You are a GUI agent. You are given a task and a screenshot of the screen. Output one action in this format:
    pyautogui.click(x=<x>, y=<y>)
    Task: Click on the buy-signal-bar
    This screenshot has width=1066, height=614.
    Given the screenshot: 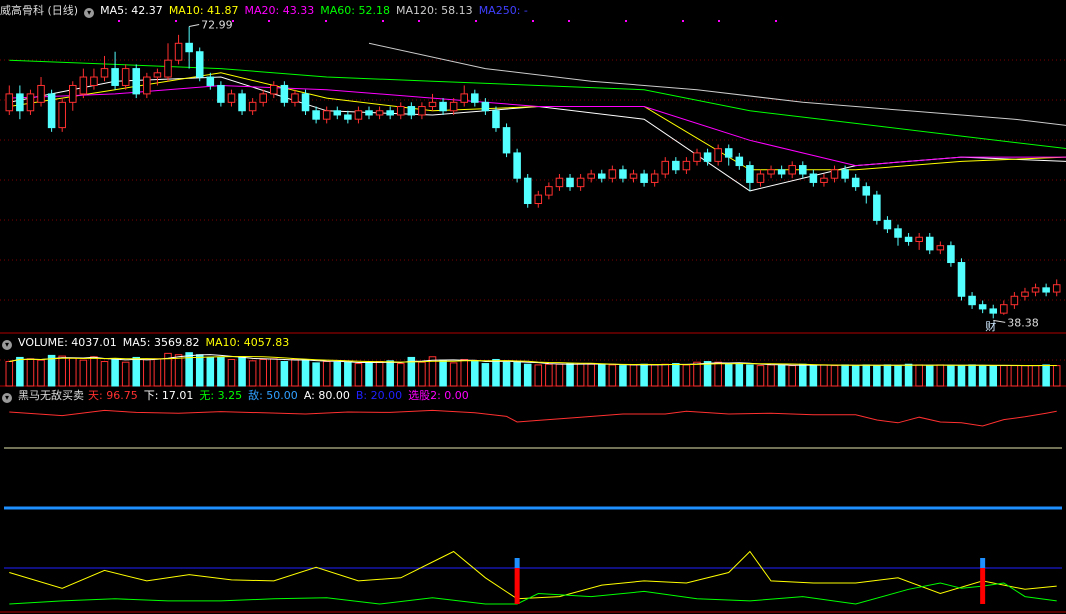 What is the action you would take?
    pyautogui.click(x=517, y=586)
    